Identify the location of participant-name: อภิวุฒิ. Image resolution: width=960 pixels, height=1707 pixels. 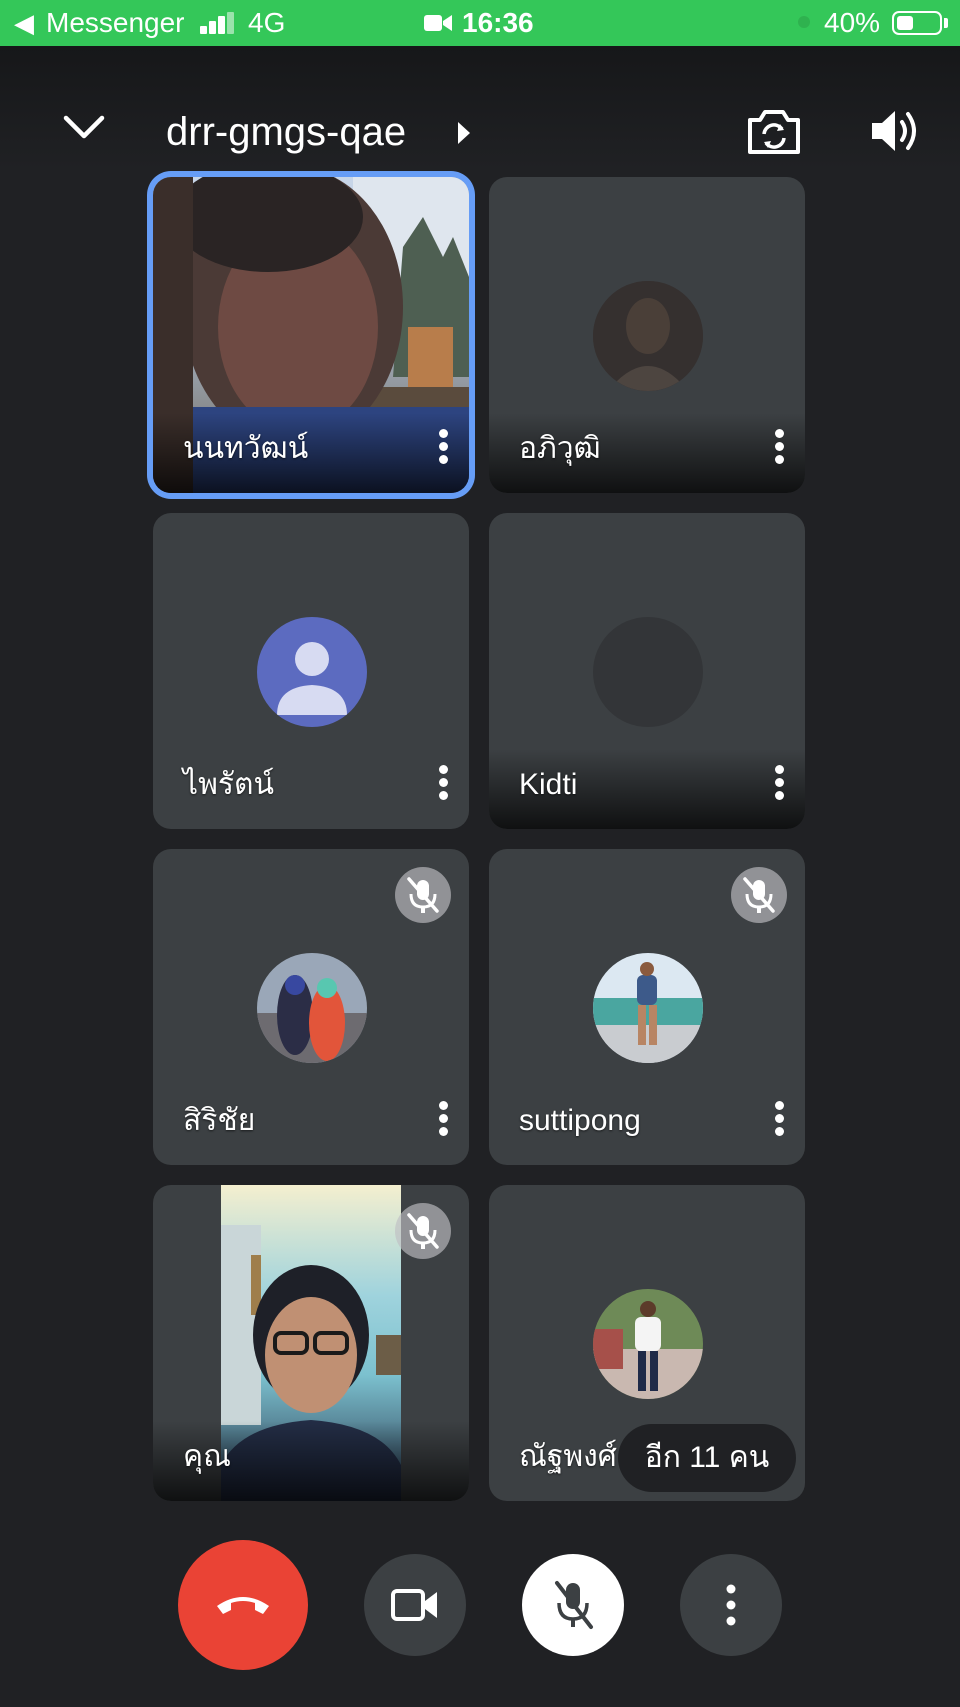
(560, 448).